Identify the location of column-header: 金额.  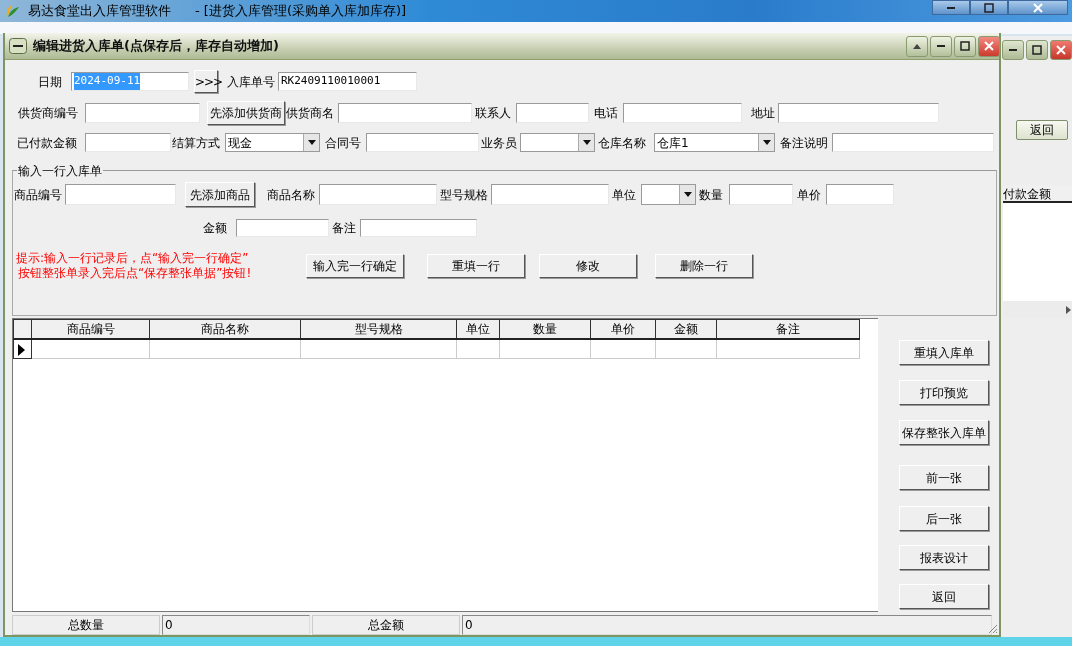
(686, 329).